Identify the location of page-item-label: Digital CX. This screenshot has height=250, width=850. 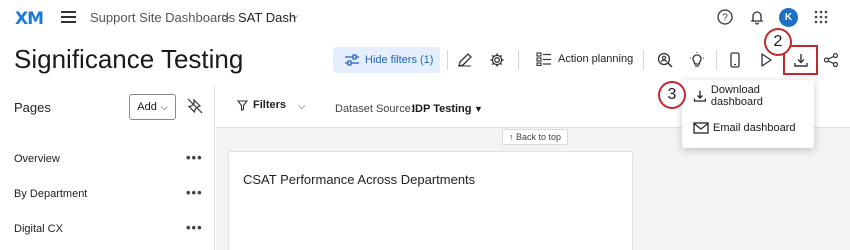
(38, 229).